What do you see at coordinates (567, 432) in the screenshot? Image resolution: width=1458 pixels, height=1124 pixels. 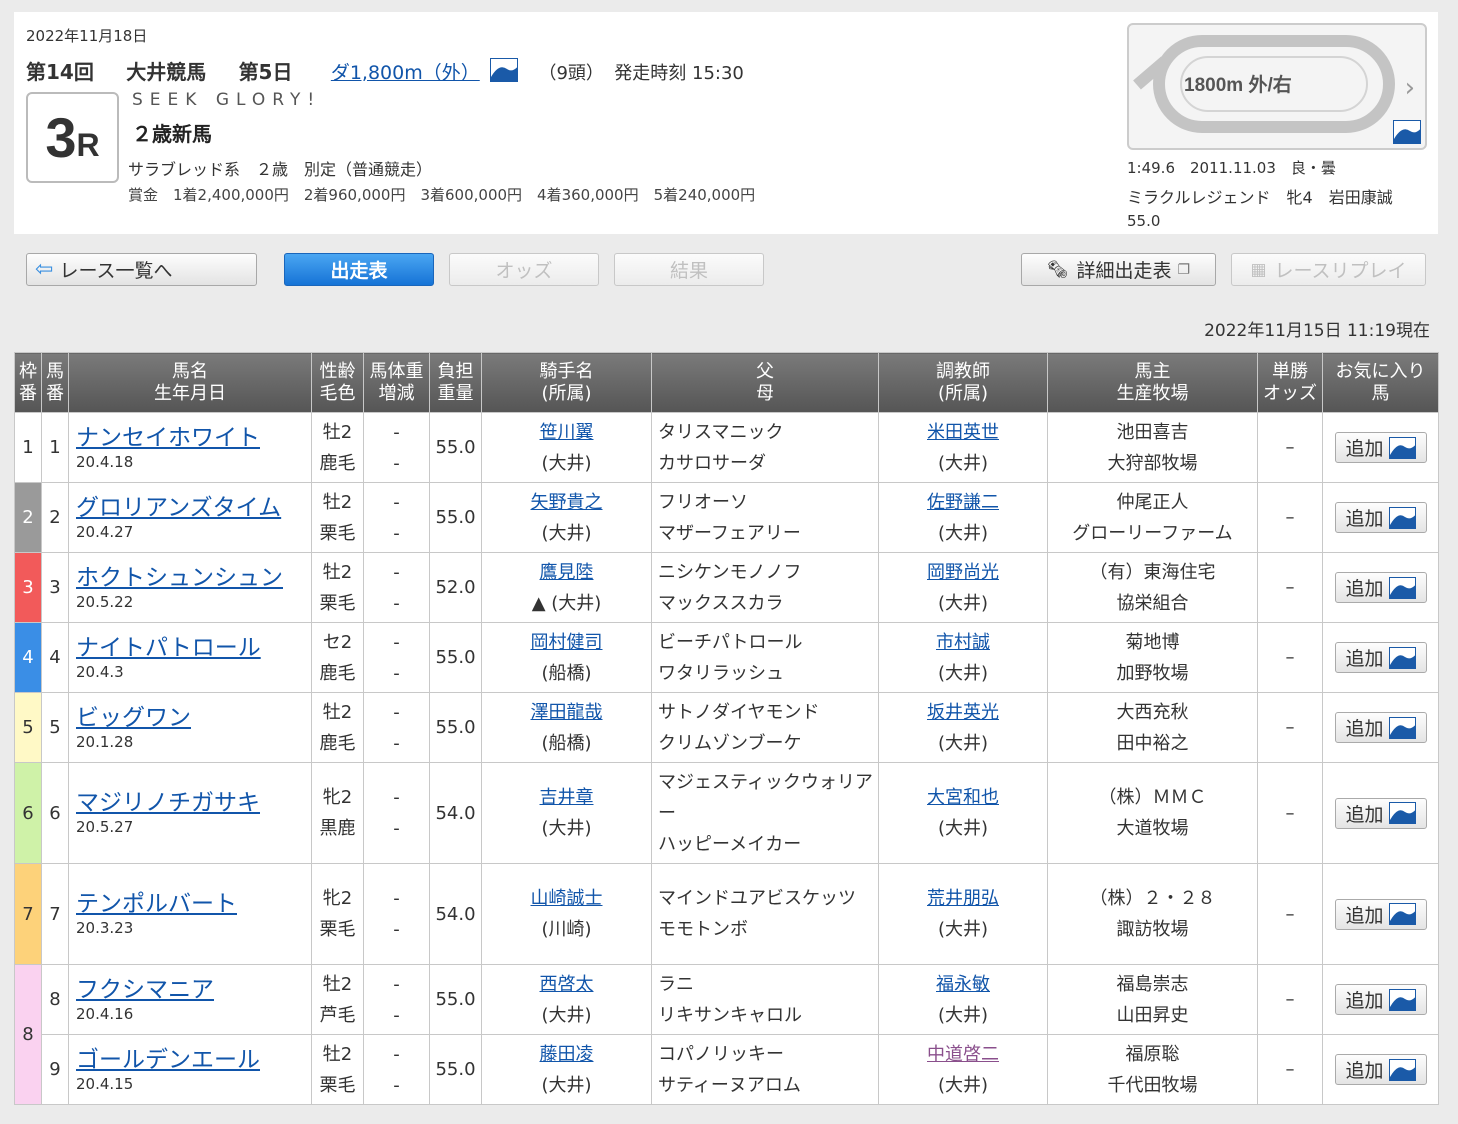 I see `jockey-link: 笹川翼` at bounding box center [567, 432].